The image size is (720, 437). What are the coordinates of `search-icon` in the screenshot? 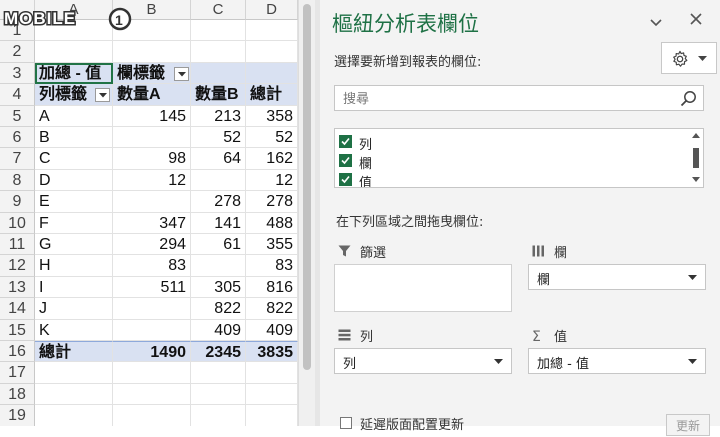 It's located at (688, 98).